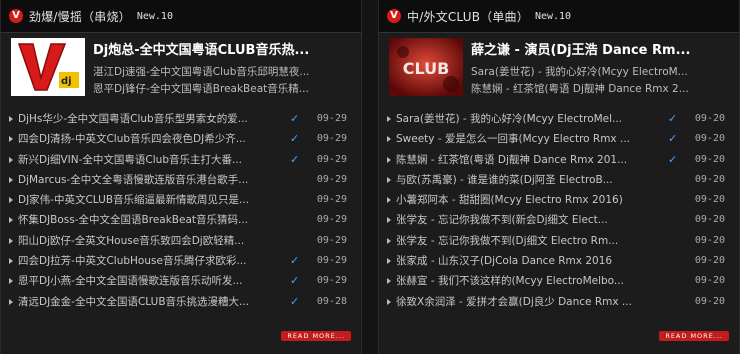 The image size is (740, 354). I want to click on list-item: 与欧(苏禹豪) - 谁是谁的菜(Dj阿圣 ElectroB... 09-20, so click(559, 180).